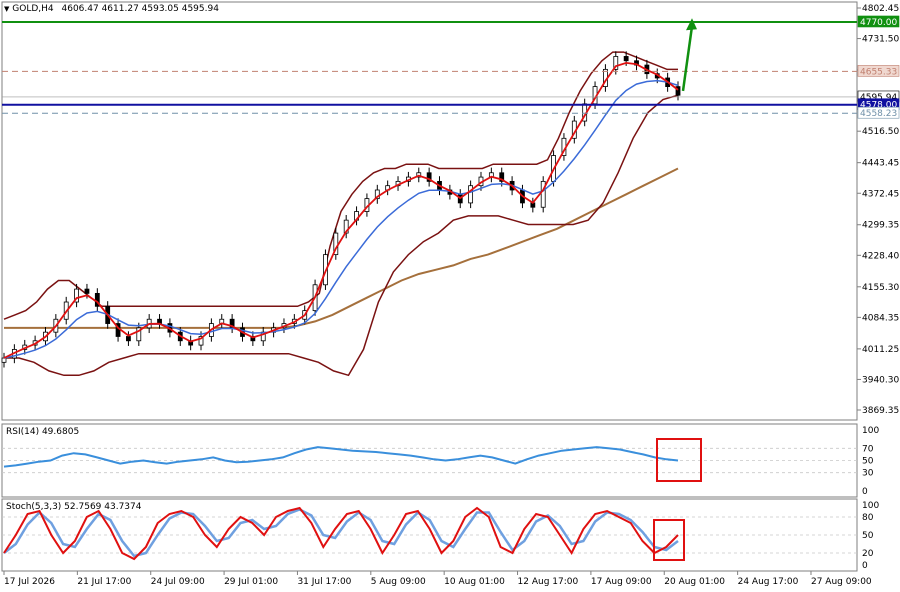 This screenshot has height=592, width=900. Describe the element at coordinates (43, 432) in the screenshot. I see `rsi-label: RSI(14) 49.6805` at that location.